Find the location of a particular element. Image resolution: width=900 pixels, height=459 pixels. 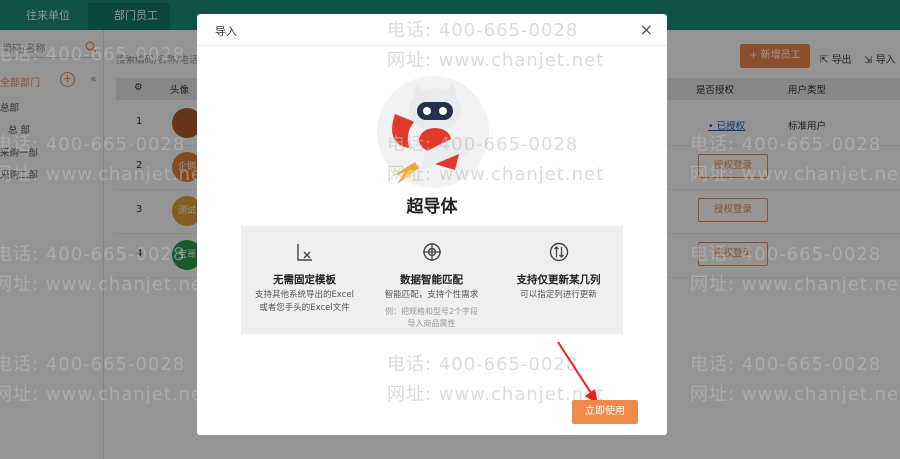

feature-no-template: 无需固定模板 支持其他系统导出的Excel 或者您手头的Excel文件 is located at coordinates (304, 280).